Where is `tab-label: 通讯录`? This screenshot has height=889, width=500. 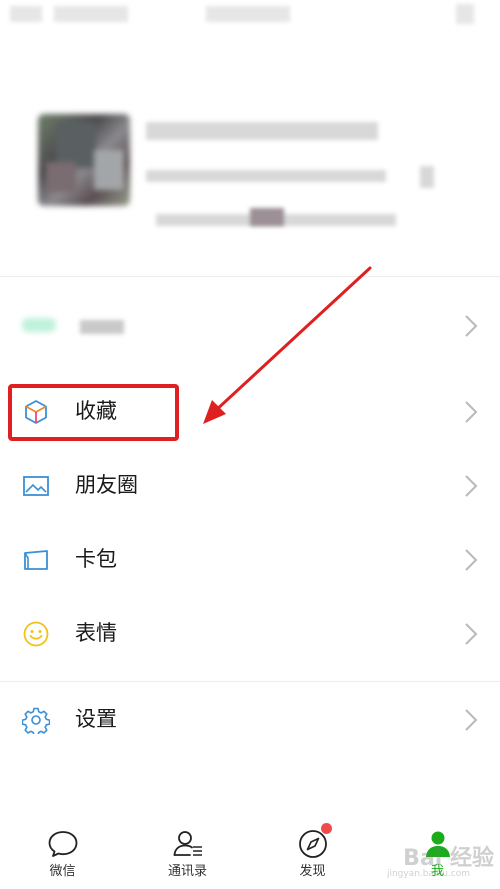 tab-label: 通讯录 is located at coordinates (187, 871).